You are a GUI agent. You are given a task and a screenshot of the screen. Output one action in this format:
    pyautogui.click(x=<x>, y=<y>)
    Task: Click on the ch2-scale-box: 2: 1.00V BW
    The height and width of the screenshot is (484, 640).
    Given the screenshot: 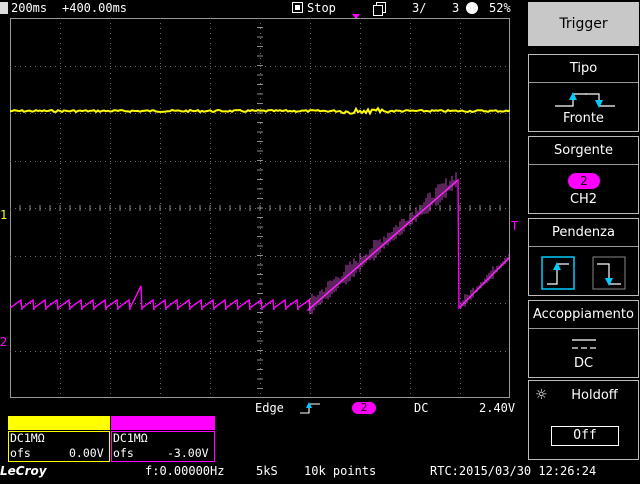 What is the action you would take?
    pyautogui.click(x=163, y=442)
    